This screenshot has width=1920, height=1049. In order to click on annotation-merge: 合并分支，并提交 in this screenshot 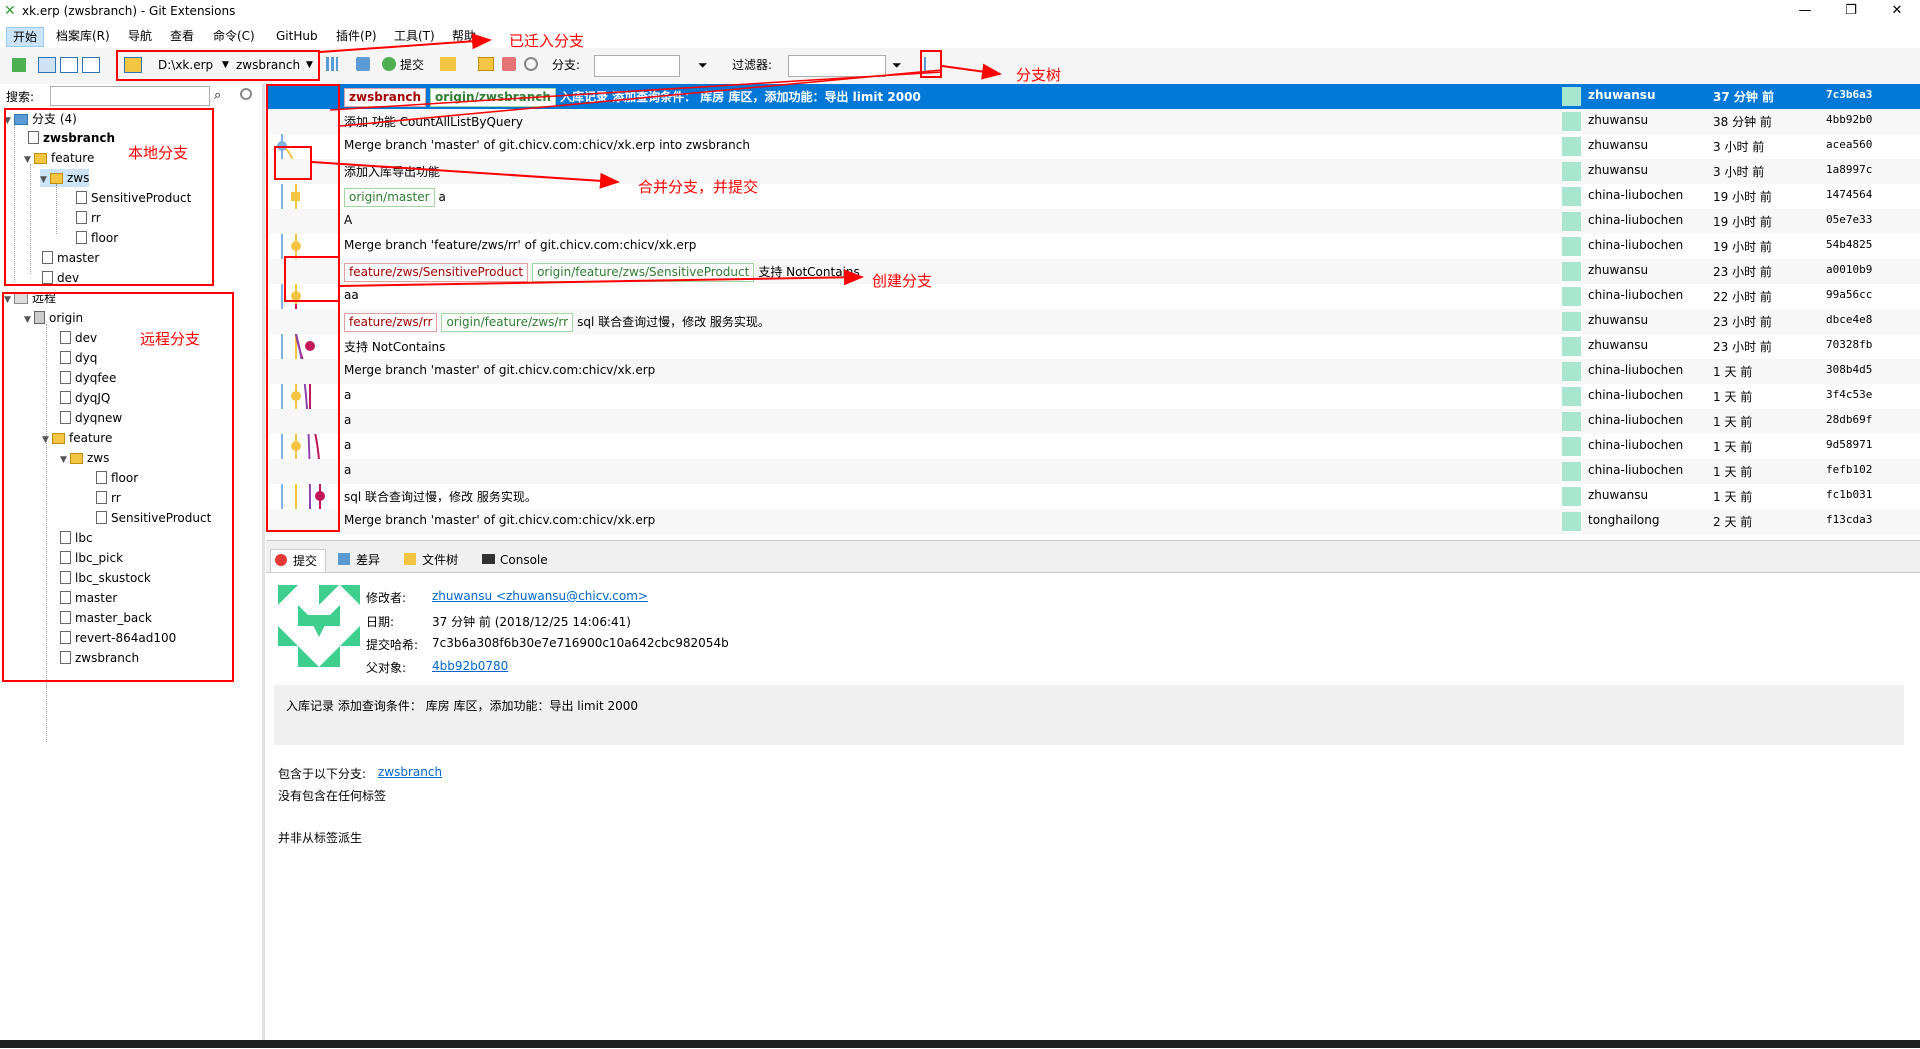, I will do `click(698, 187)`.